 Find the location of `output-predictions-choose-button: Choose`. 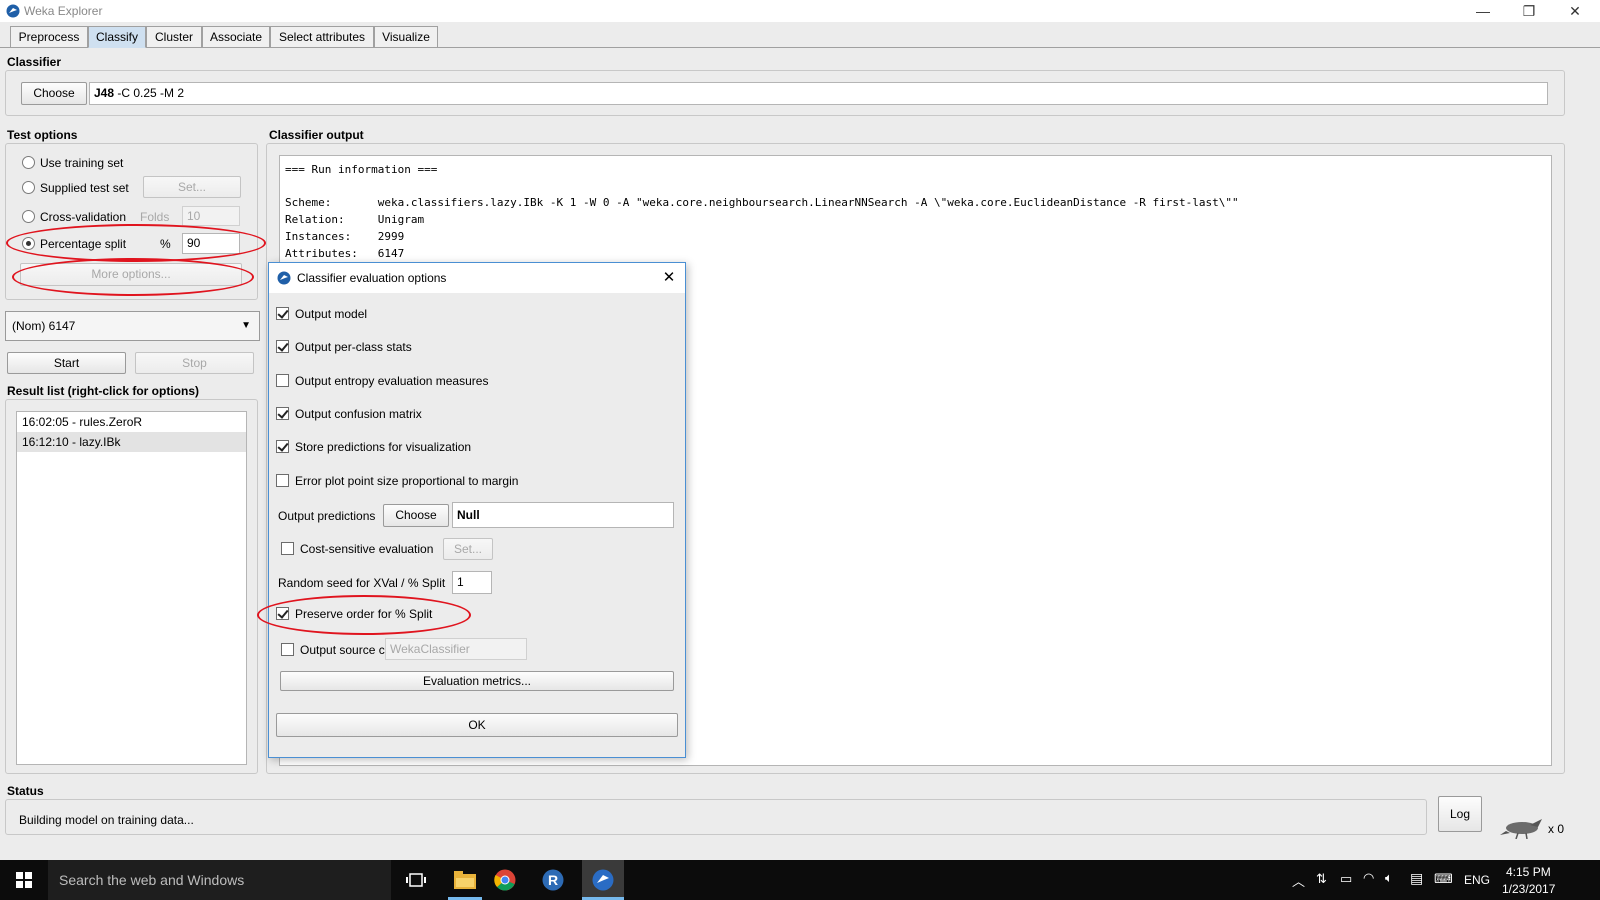

output-predictions-choose-button: Choose is located at coordinates (416, 515).